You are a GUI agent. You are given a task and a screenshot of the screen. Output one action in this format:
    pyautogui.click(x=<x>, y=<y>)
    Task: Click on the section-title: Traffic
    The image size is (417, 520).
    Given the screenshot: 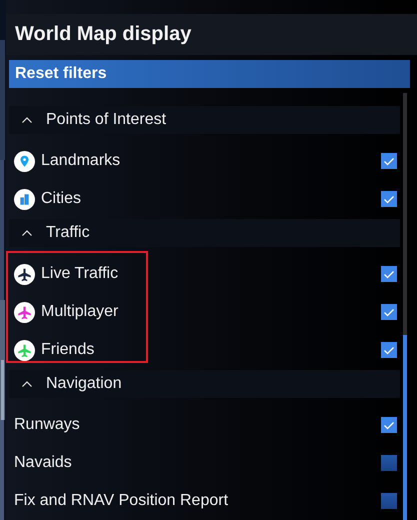 What is the action you would take?
    pyautogui.click(x=68, y=233)
    